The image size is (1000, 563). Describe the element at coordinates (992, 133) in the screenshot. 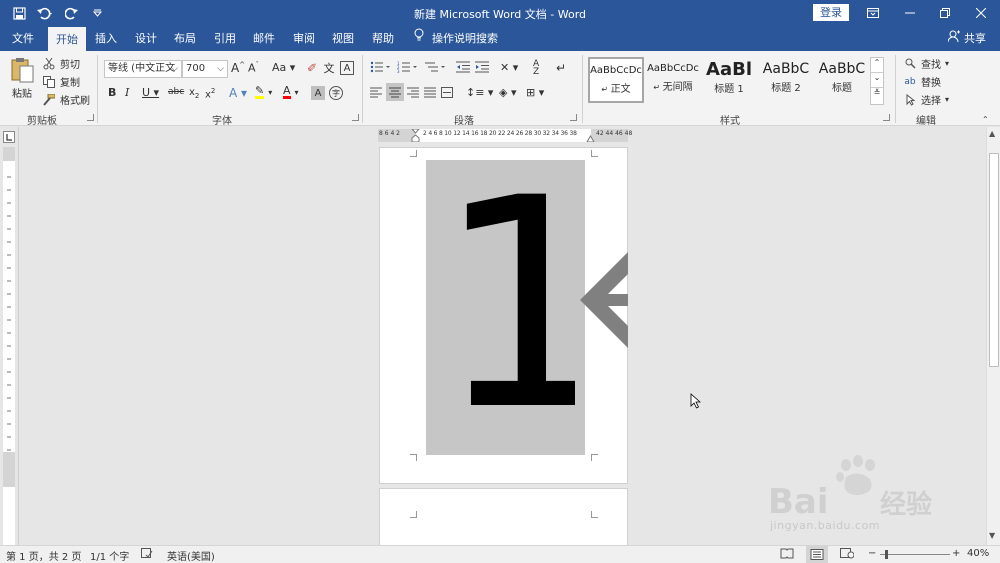

I see `scroll-up-icon: ▲` at that location.